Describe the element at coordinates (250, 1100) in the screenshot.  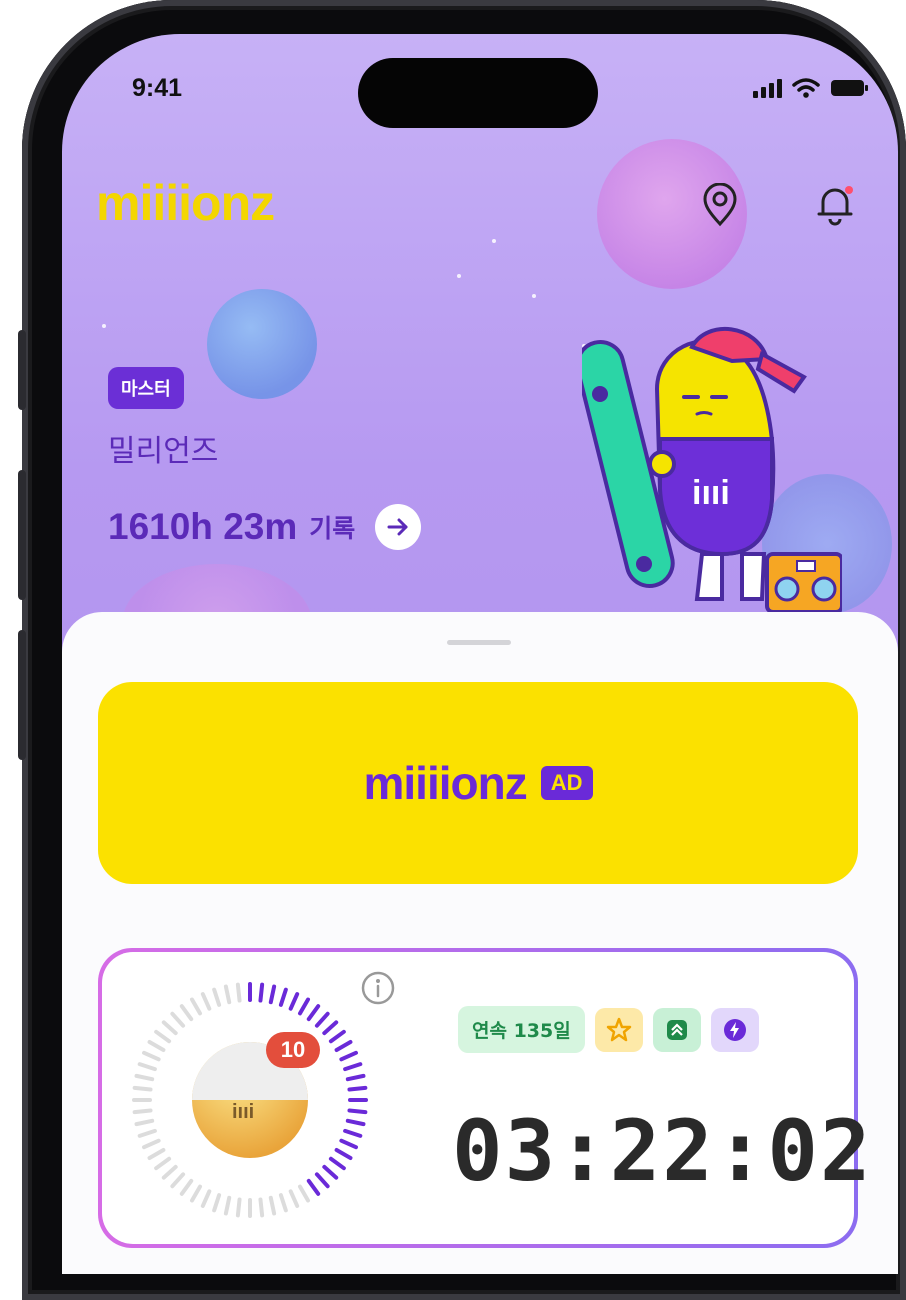
I see `timer-dial: iııi` at that location.